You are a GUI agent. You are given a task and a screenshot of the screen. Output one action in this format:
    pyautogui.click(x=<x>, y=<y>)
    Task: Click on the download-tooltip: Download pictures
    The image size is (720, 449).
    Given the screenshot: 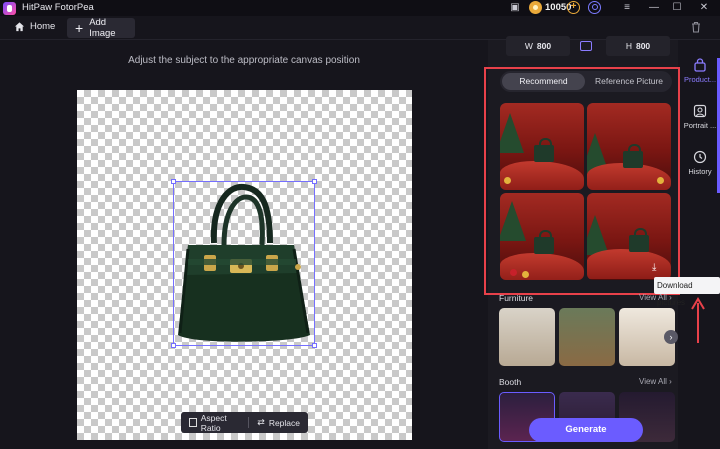 What is the action you would take?
    pyautogui.click(x=687, y=292)
    